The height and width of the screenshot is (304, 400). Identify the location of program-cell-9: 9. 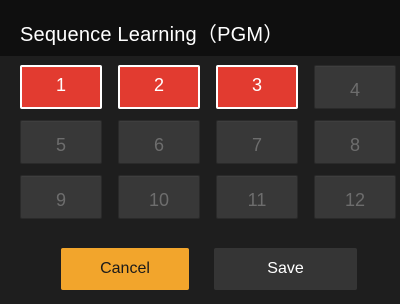
(61, 197).